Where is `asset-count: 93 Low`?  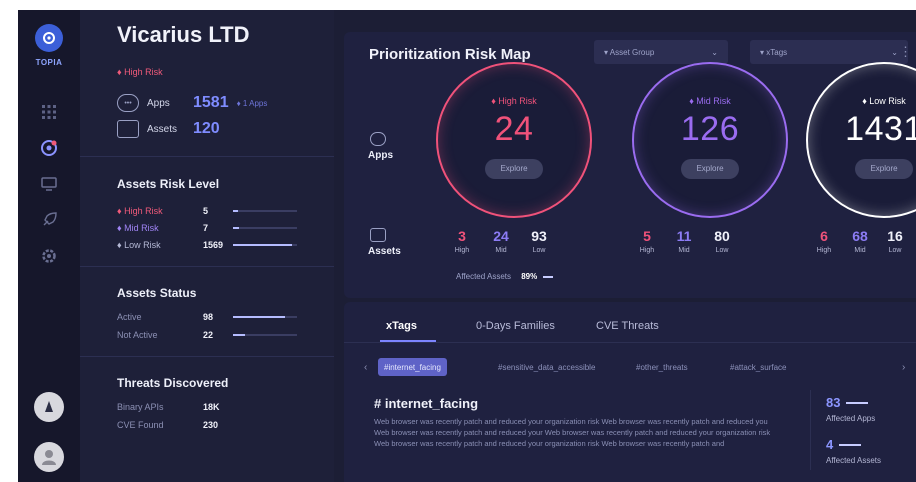
asset-count: 93 Low is located at coordinates (539, 241).